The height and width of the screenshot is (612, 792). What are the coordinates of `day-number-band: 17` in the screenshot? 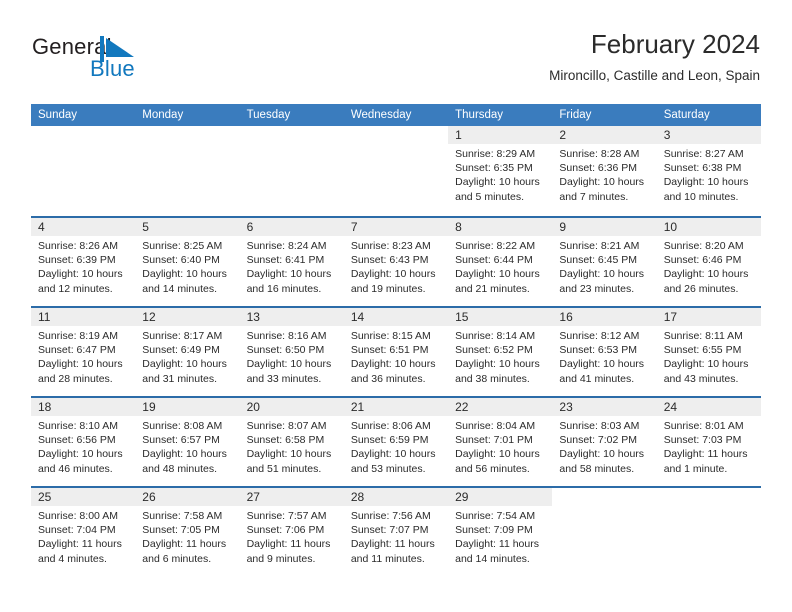 It's located at (708, 317).